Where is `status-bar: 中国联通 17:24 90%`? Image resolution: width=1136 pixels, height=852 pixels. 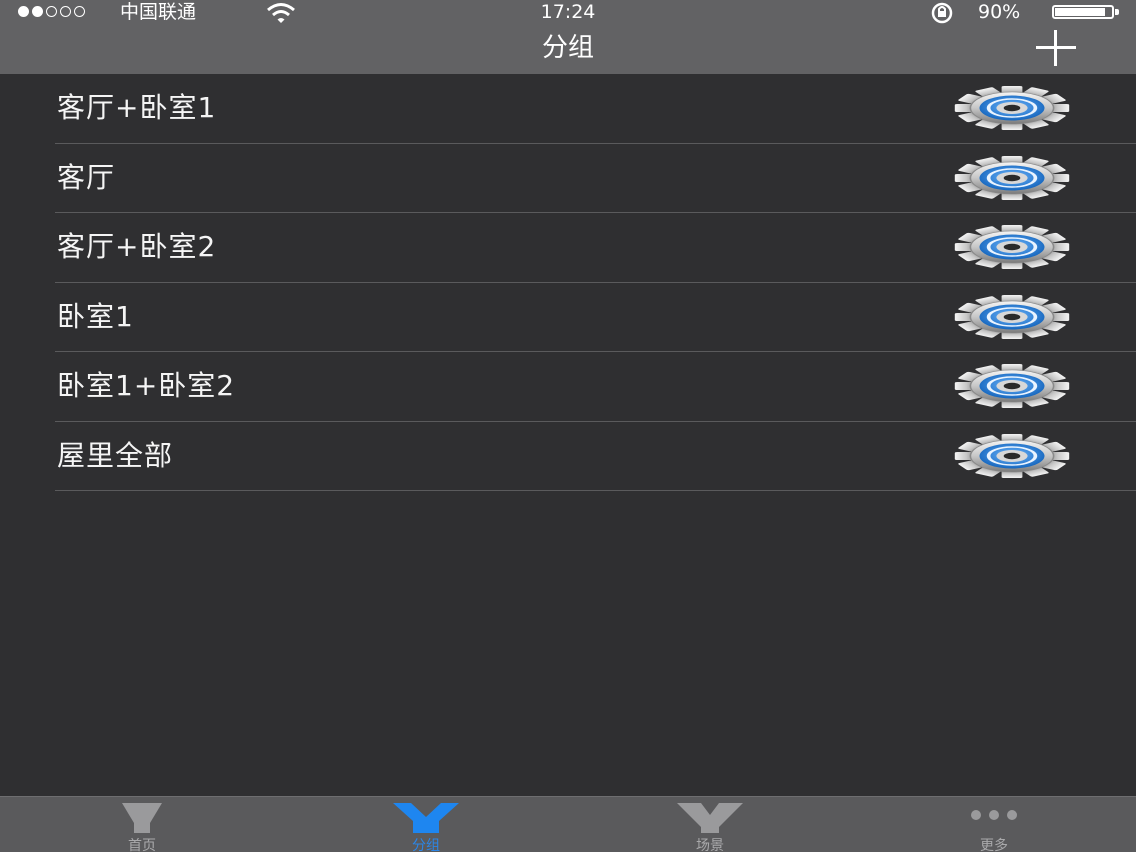 status-bar: 中国联通 17:24 90% is located at coordinates (568, 13).